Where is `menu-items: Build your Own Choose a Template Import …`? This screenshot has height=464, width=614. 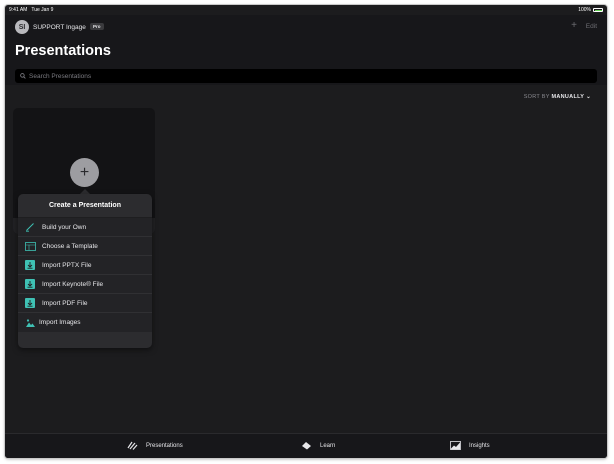
menu-items: Build your Own Choose a Template Import … is located at coordinates (85, 275).